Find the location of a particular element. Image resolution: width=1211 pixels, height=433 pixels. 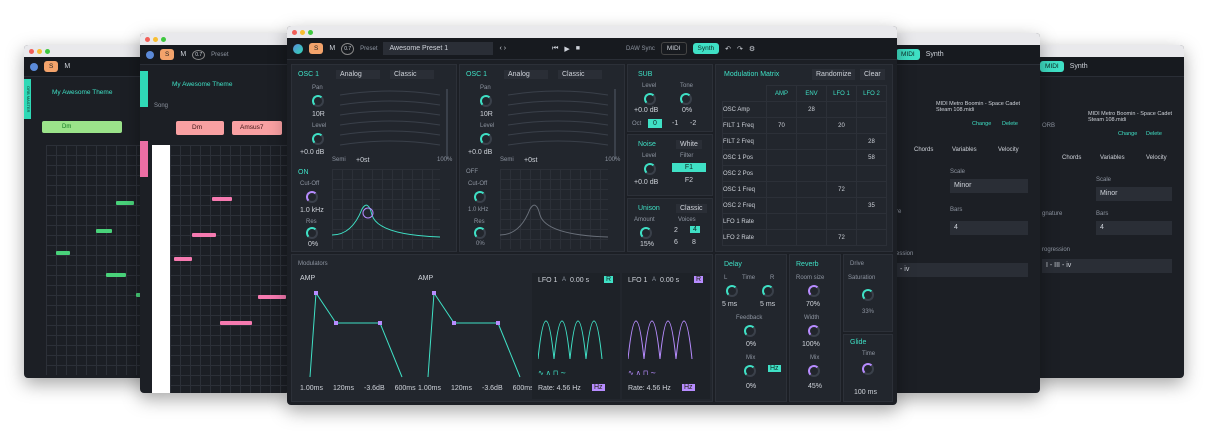

skip-back-icon: ⏮ is located at coordinates (555, 49).